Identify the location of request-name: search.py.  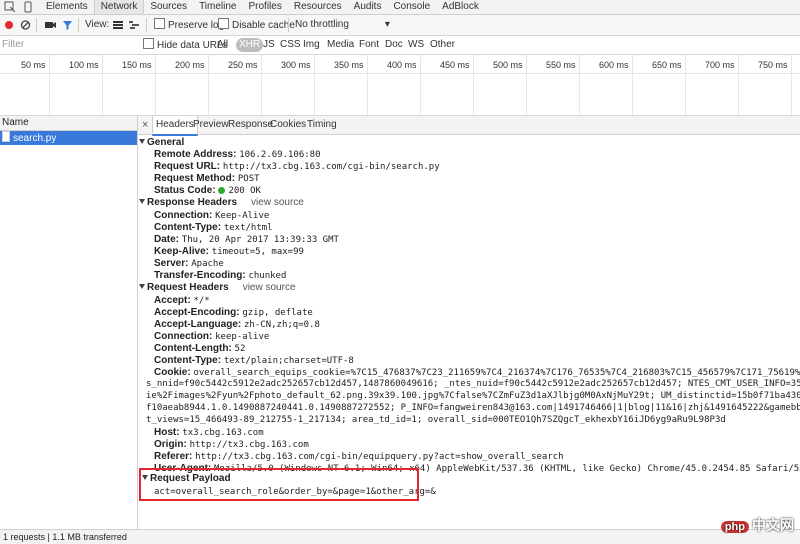
(35, 138).